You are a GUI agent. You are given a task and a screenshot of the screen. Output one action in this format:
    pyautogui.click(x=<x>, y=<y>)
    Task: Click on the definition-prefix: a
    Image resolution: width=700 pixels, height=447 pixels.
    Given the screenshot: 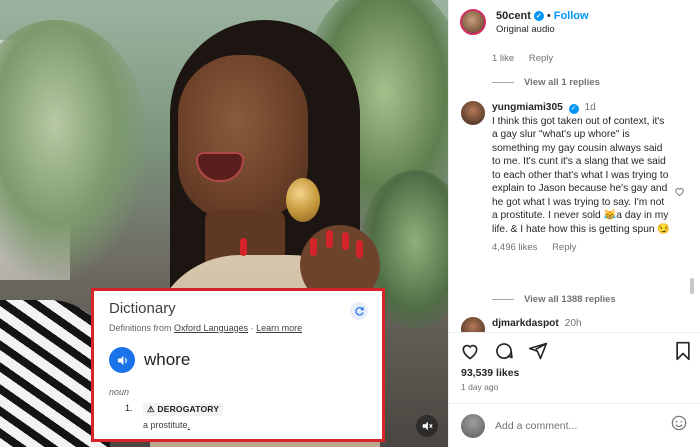 What is the action you would take?
    pyautogui.click(x=146, y=425)
    